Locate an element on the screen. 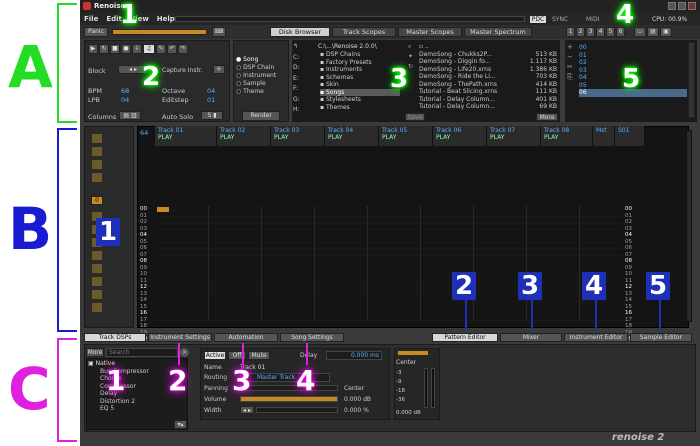 Image resolution: width=700 pixels, height=446 pixels. view-split-icon: ▤ is located at coordinates (653, 32).